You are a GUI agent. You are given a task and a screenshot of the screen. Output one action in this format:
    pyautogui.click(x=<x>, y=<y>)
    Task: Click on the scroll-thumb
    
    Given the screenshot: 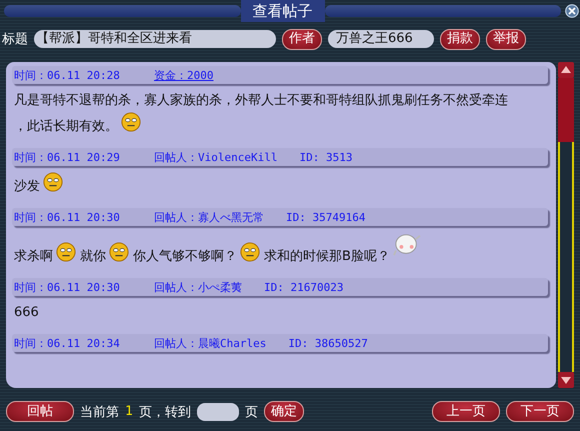 What is the action you would take?
    pyautogui.click(x=566, y=110)
    